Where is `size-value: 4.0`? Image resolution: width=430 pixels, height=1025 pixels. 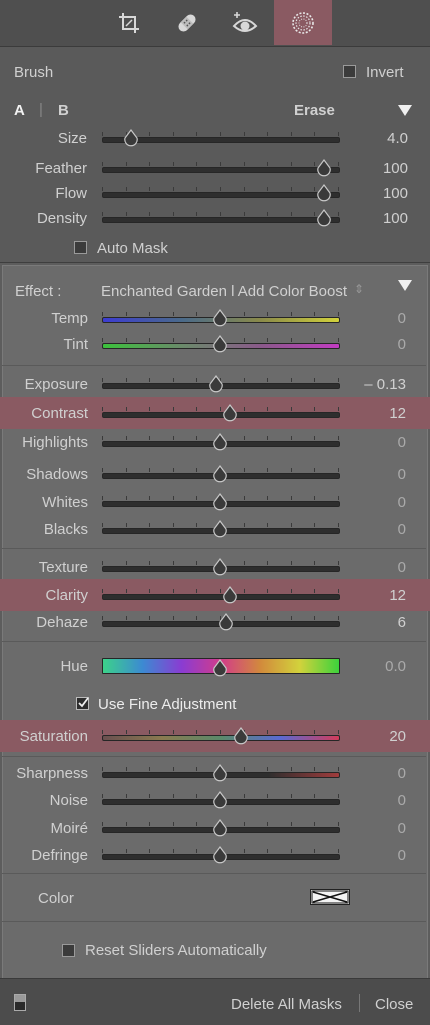
size-value: 4.0 is located at coordinates (379, 138).